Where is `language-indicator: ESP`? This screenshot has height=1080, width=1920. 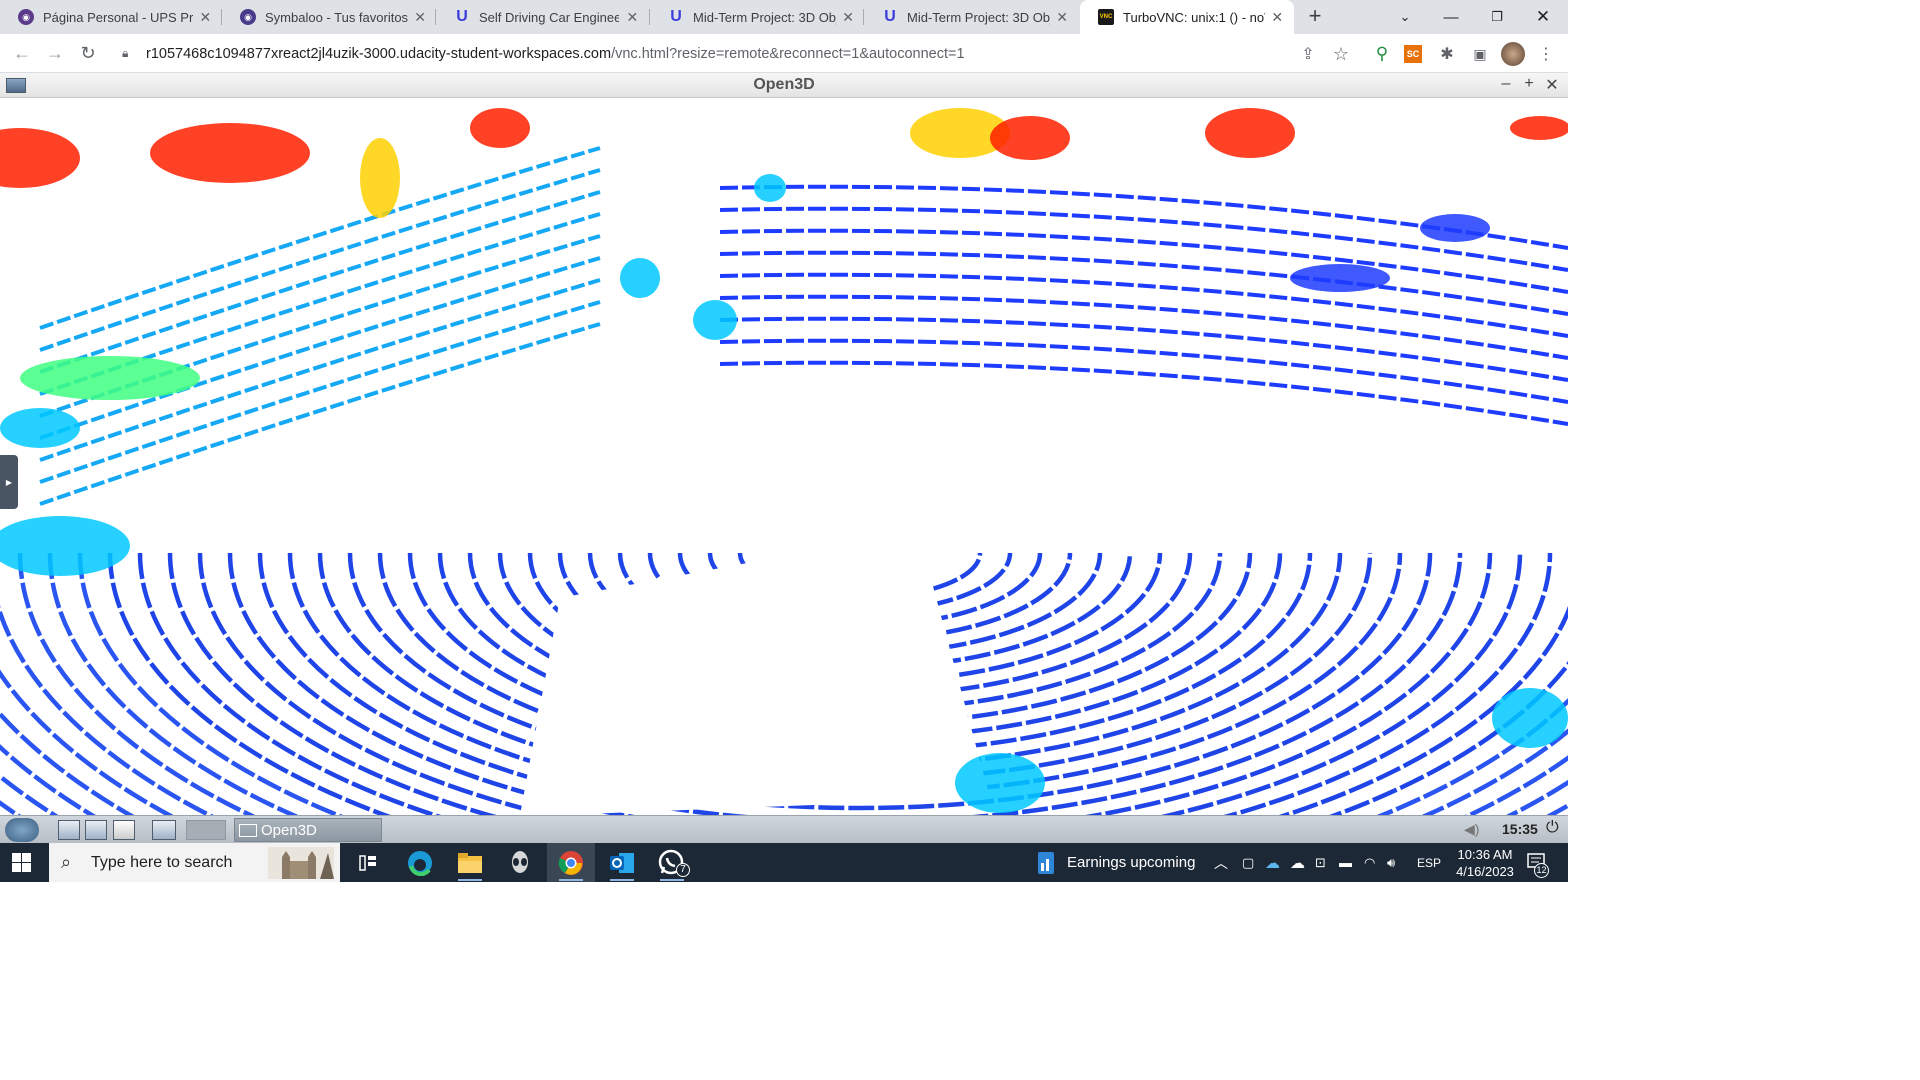
language-indicator: ESP is located at coordinates (1429, 862).